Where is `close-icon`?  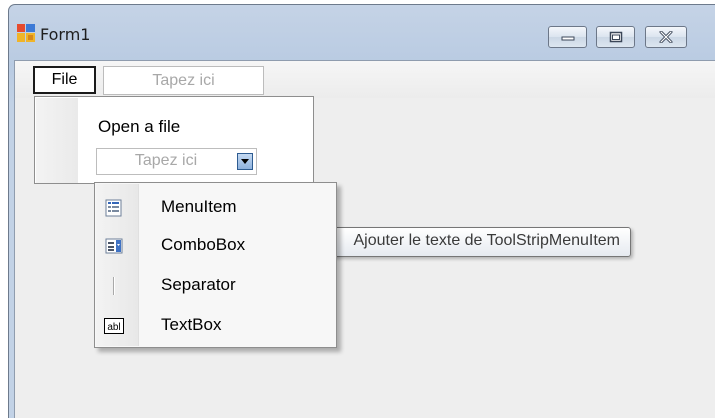 close-icon is located at coordinates (666, 37).